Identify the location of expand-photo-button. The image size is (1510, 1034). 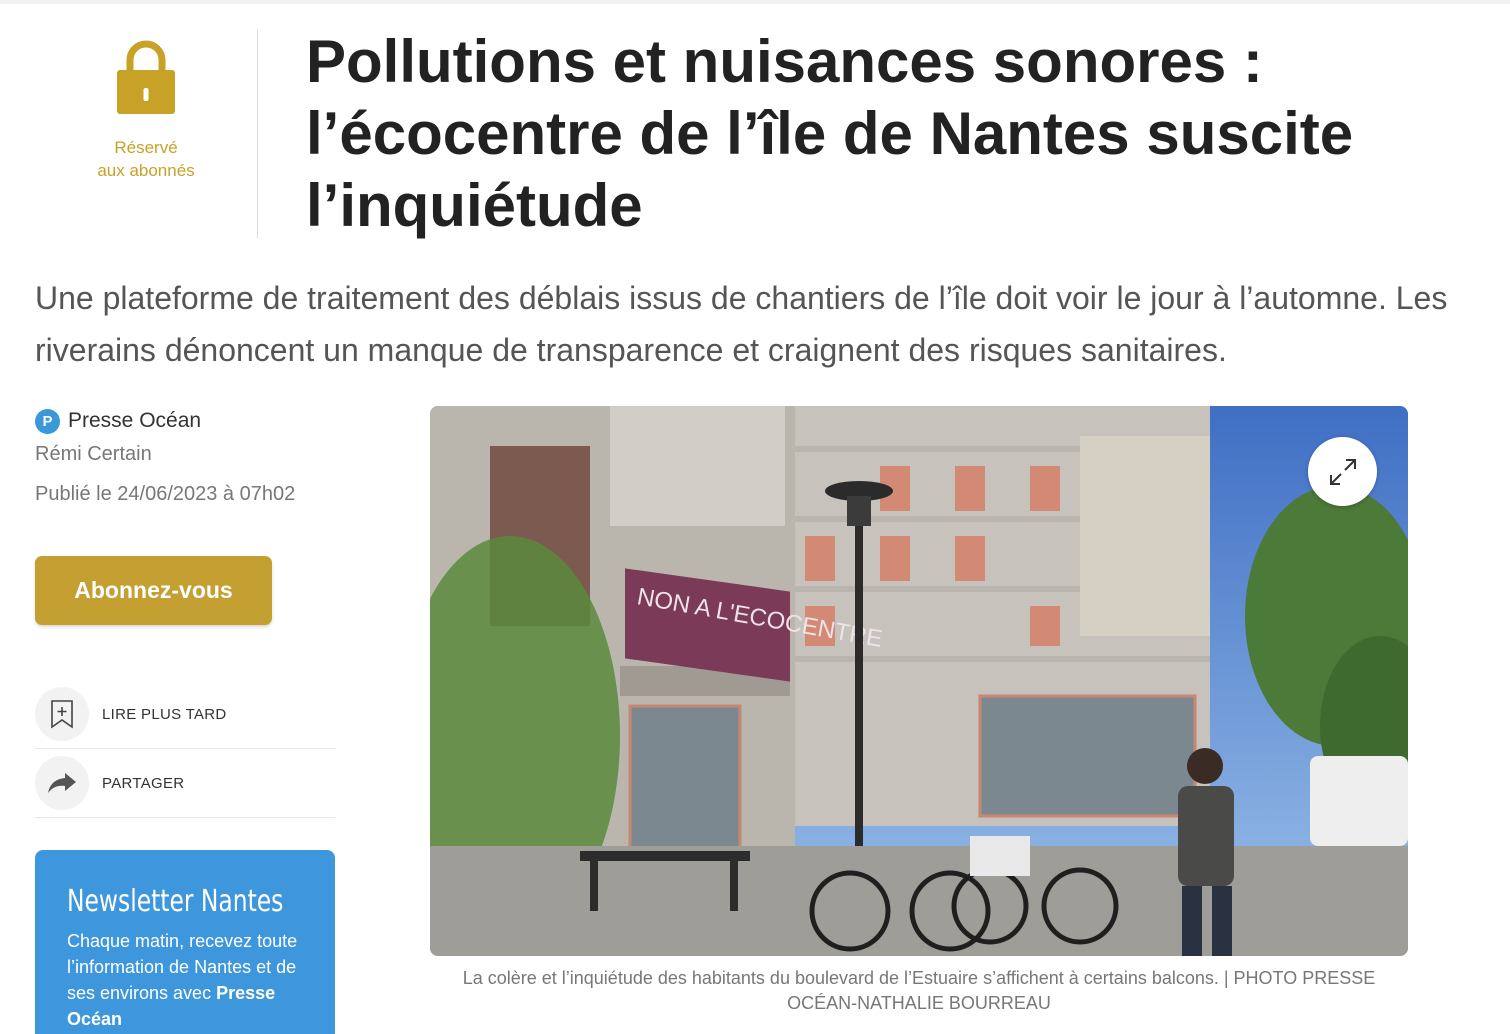
(1342, 471).